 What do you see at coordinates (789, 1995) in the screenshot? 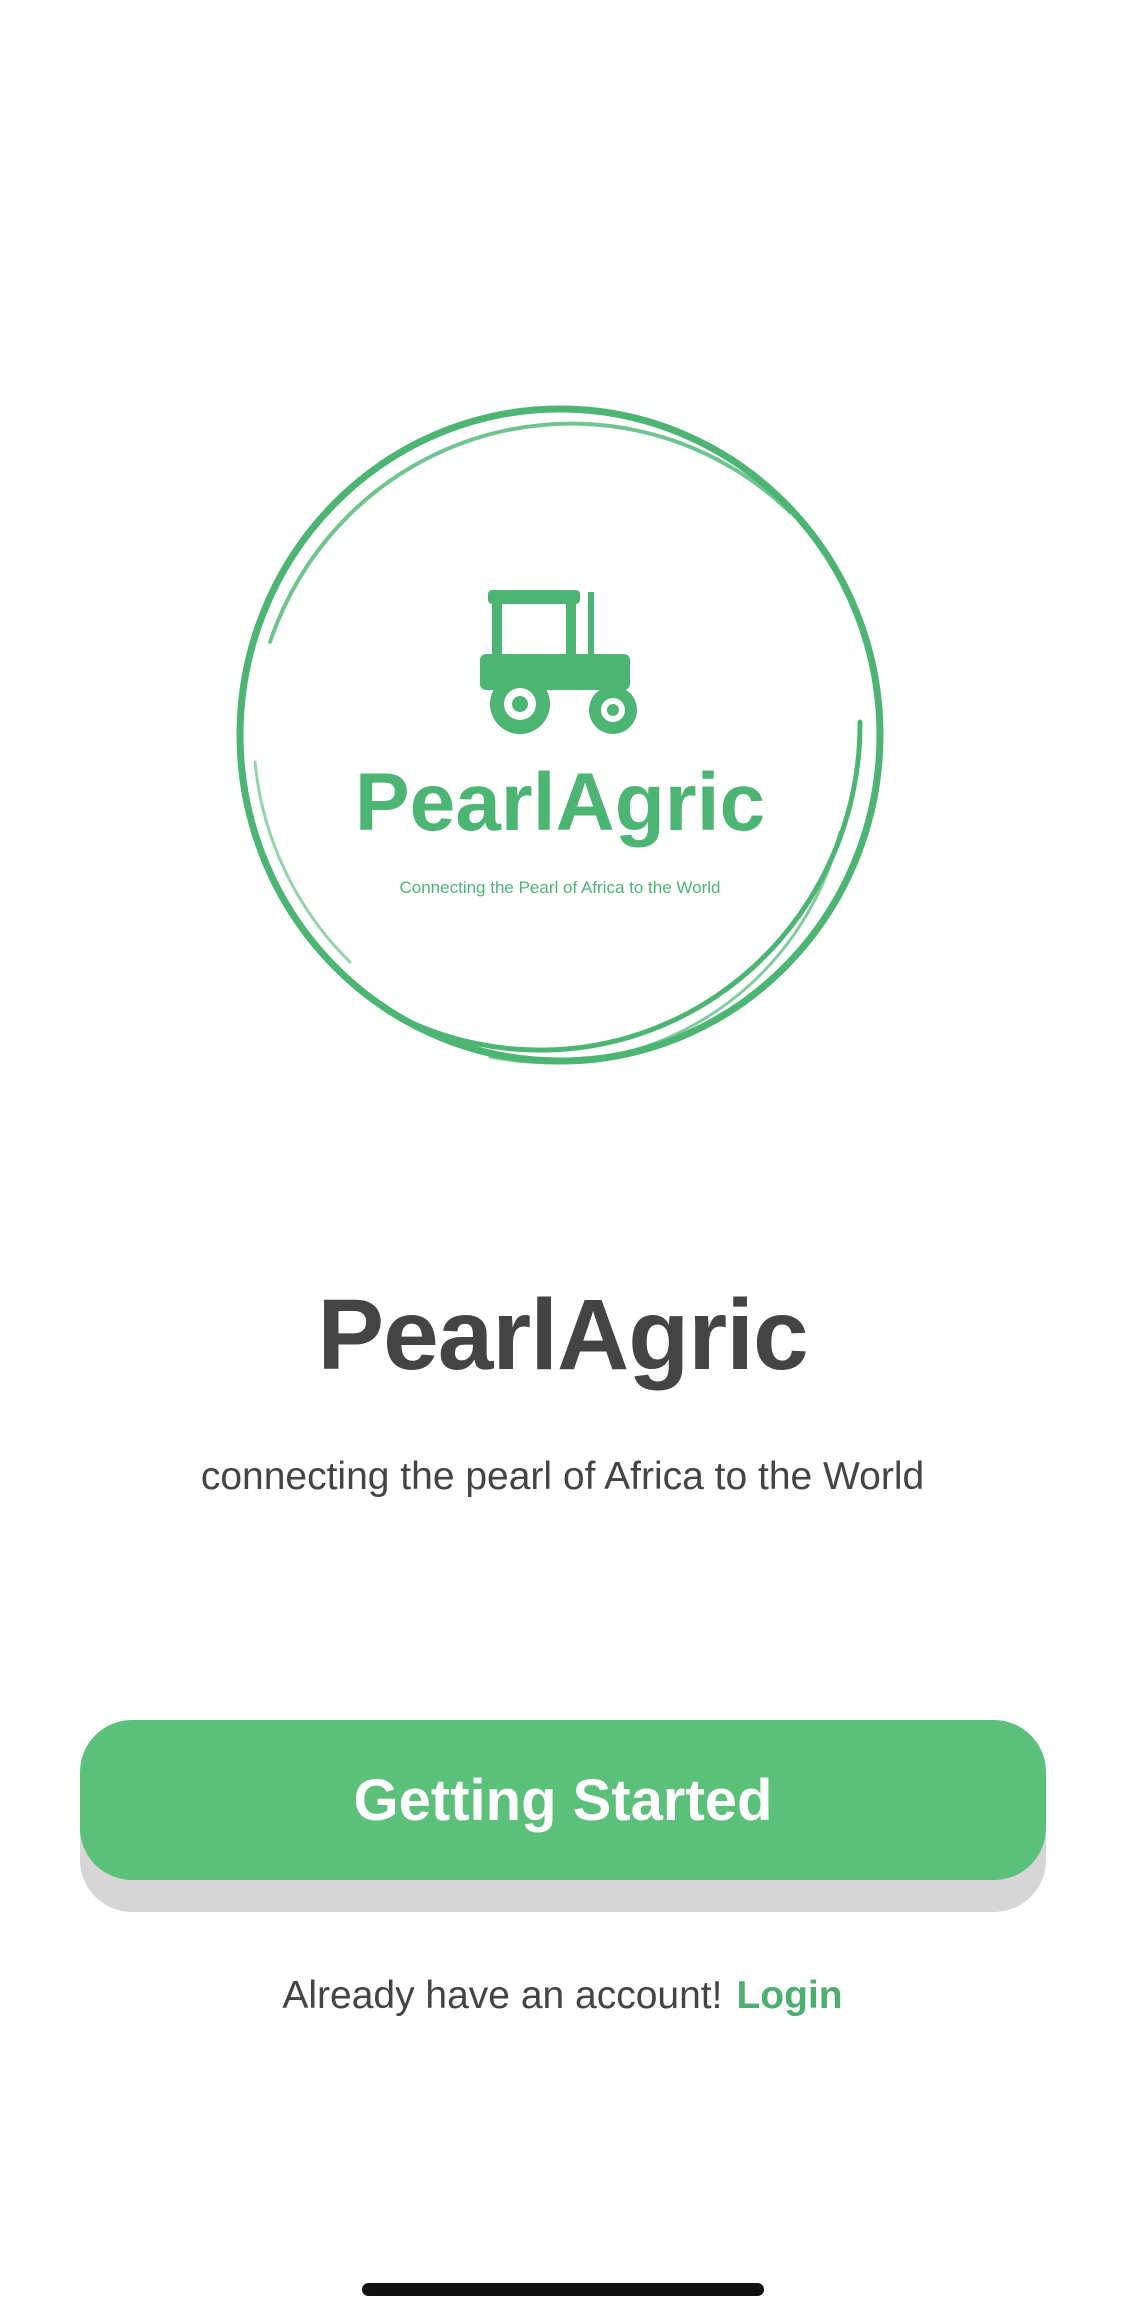
I see `login-link: Login` at bounding box center [789, 1995].